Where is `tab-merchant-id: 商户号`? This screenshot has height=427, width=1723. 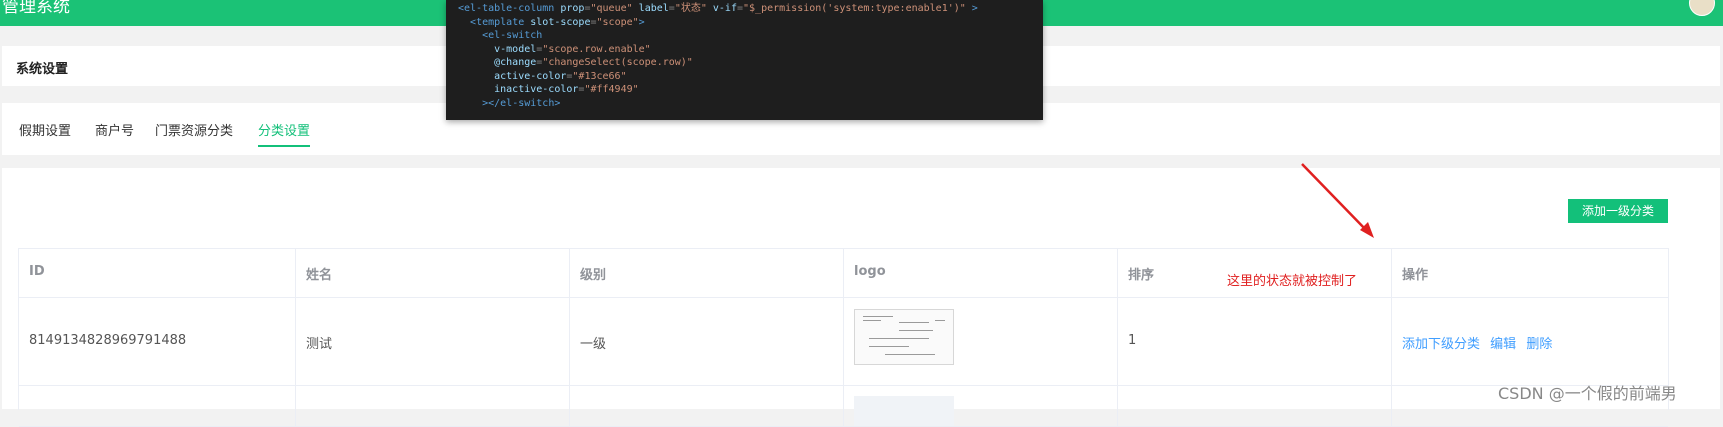
tab-merchant-id: 商户号 is located at coordinates (114, 132).